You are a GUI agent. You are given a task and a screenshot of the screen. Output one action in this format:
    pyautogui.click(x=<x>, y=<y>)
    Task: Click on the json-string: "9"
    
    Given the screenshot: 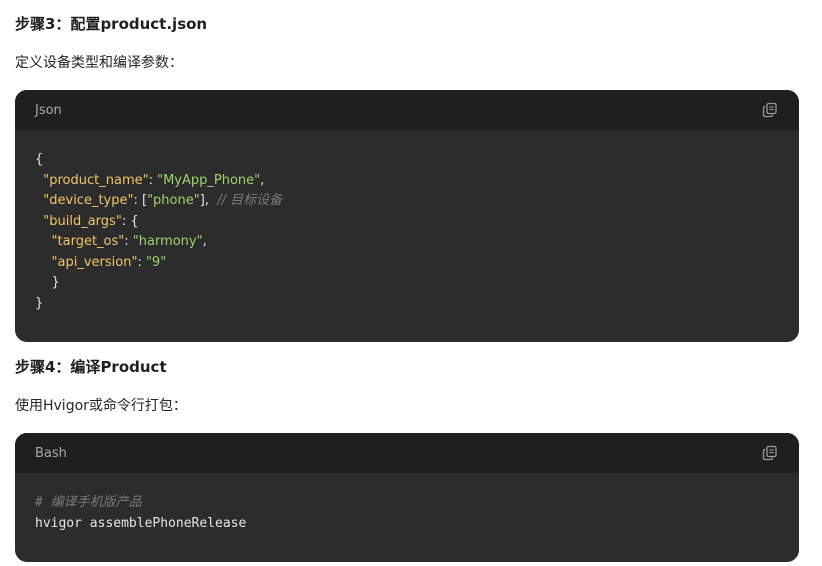 What is the action you would take?
    pyautogui.click(x=156, y=262)
    